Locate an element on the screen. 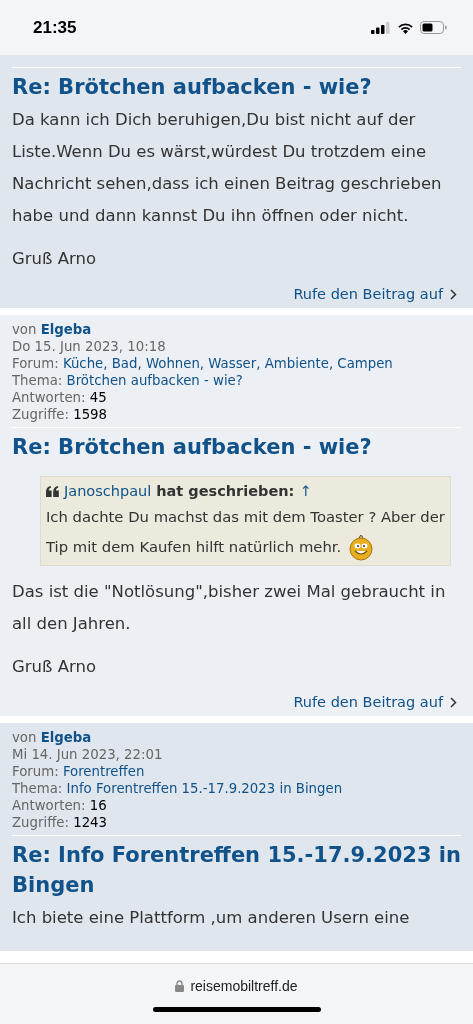 The image size is (473, 1024). lock-icon is located at coordinates (180, 986).